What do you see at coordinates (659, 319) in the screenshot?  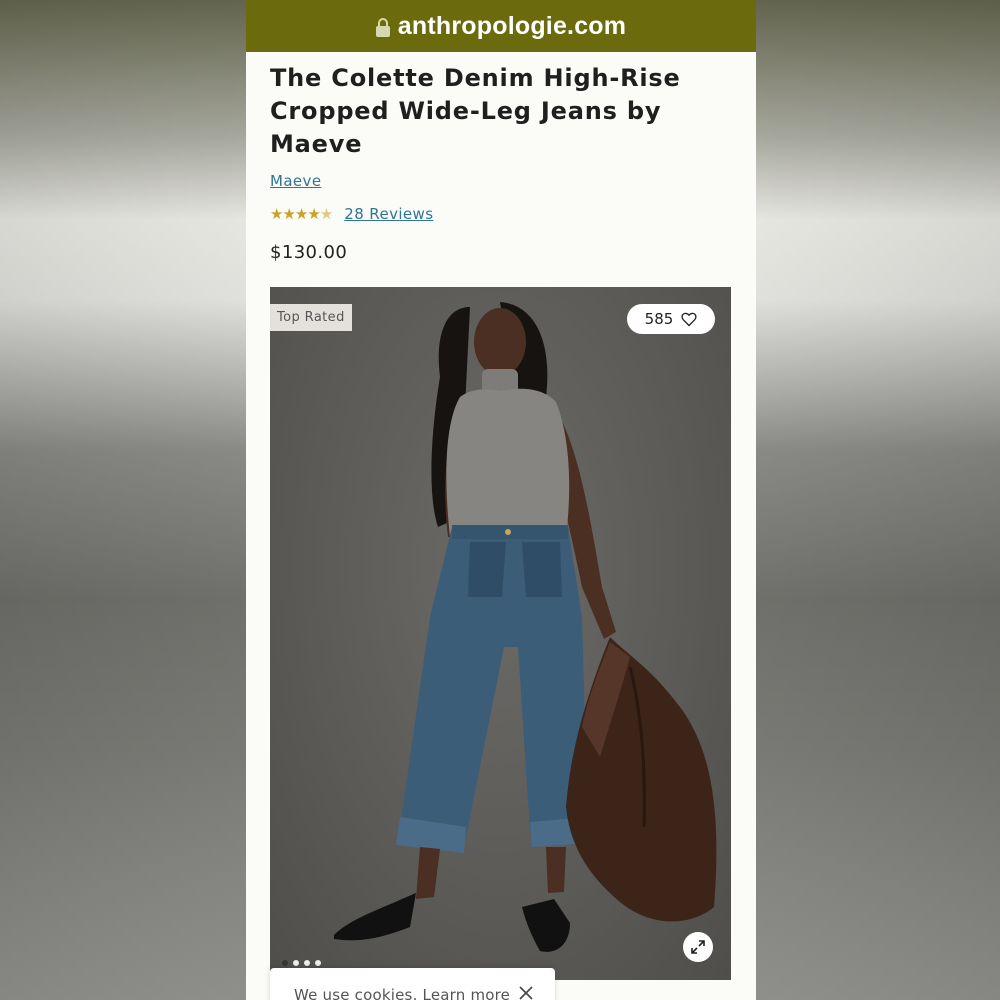 I see `like-count: 585` at bounding box center [659, 319].